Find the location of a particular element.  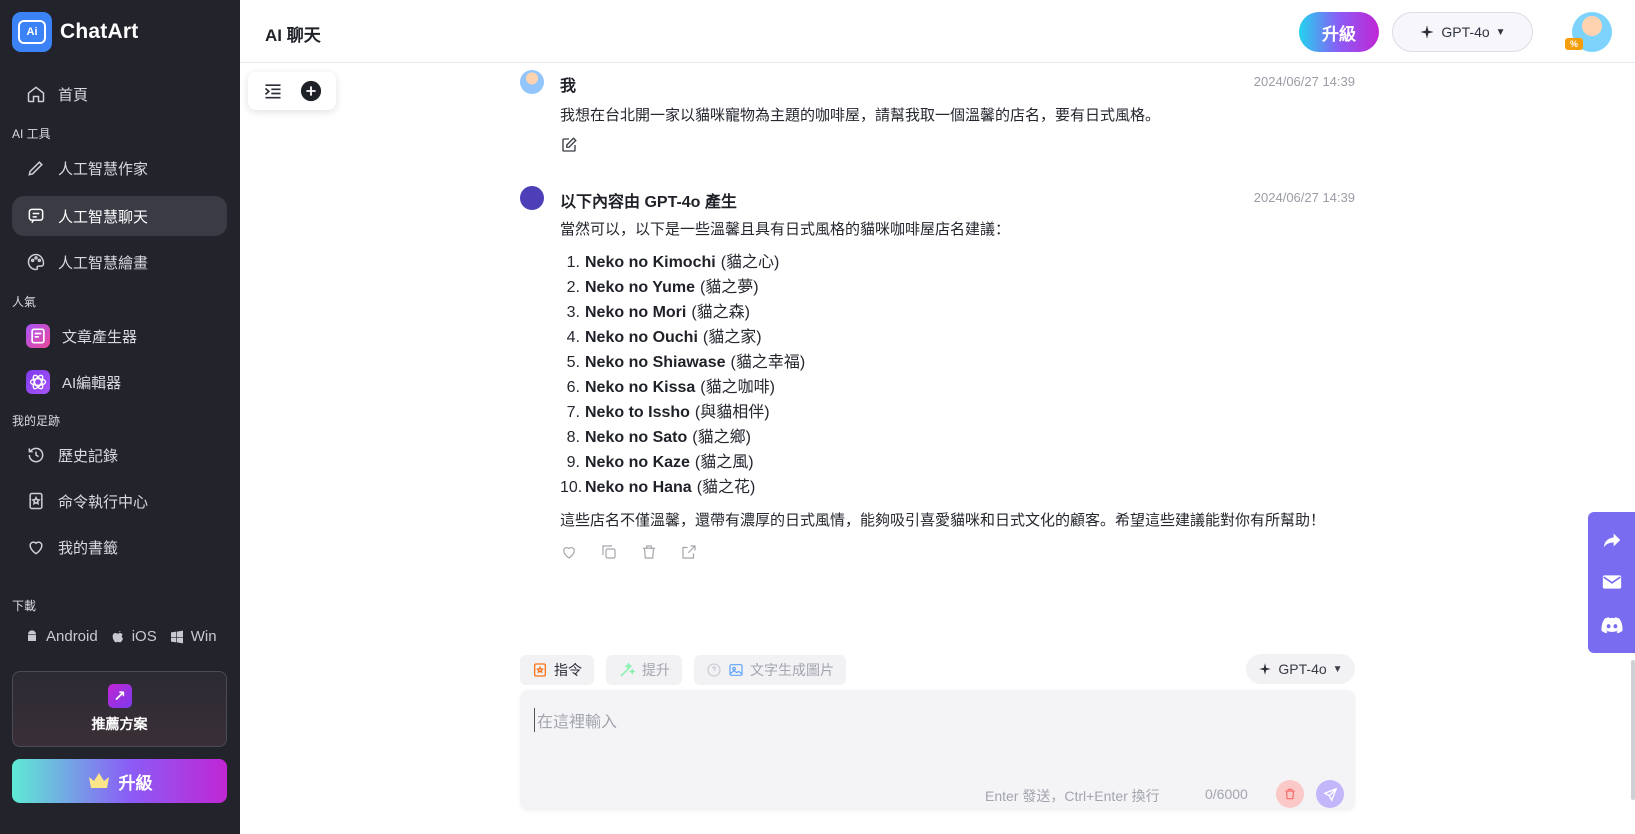

list-item: 9. Neko no Kaze (貓之風) is located at coordinates (957, 462).